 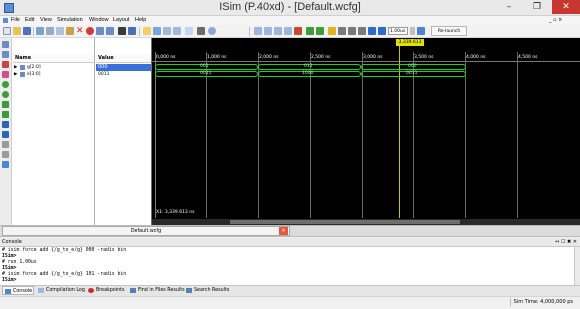 What do you see at coordinates (70, 20) in the screenshot?
I see `menu-simulation: Simulation` at bounding box center [70, 20].